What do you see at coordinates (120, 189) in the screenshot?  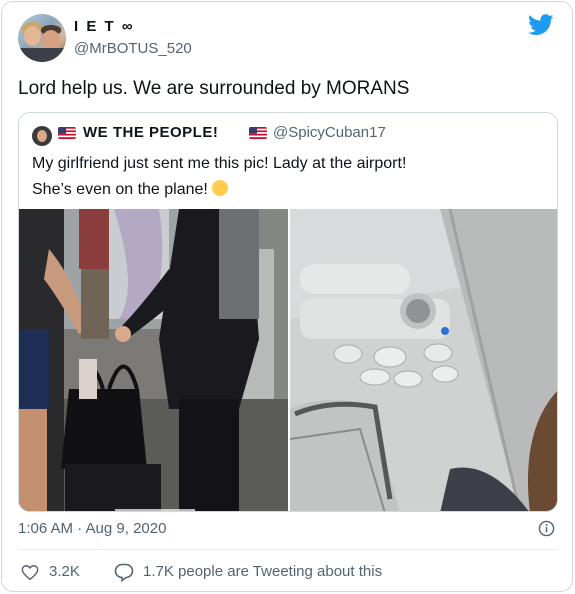 I see `quoted-text-line-2: She’s even on the plane!` at bounding box center [120, 189].